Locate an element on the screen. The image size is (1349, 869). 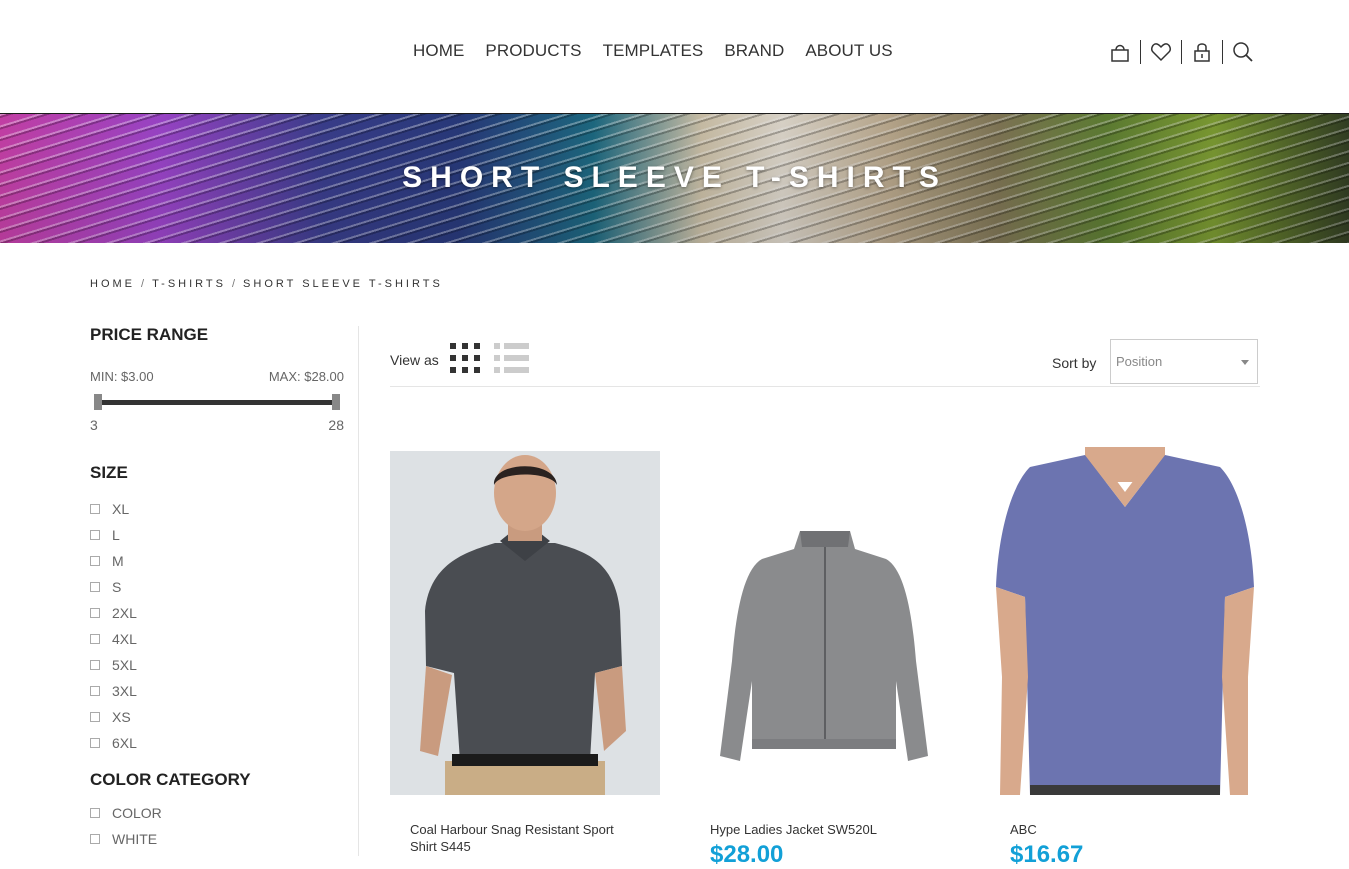
product-name: Hype Ladies Jacket SW520L is located at coordinates (825, 829).